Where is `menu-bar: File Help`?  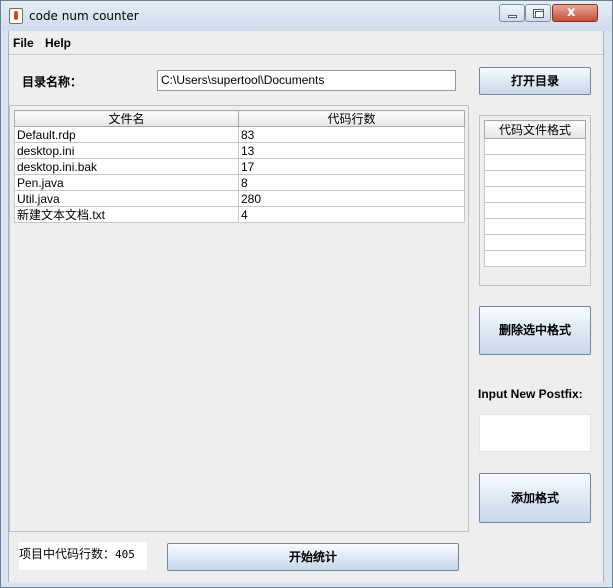 menu-bar: File Help is located at coordinates (306, 43).